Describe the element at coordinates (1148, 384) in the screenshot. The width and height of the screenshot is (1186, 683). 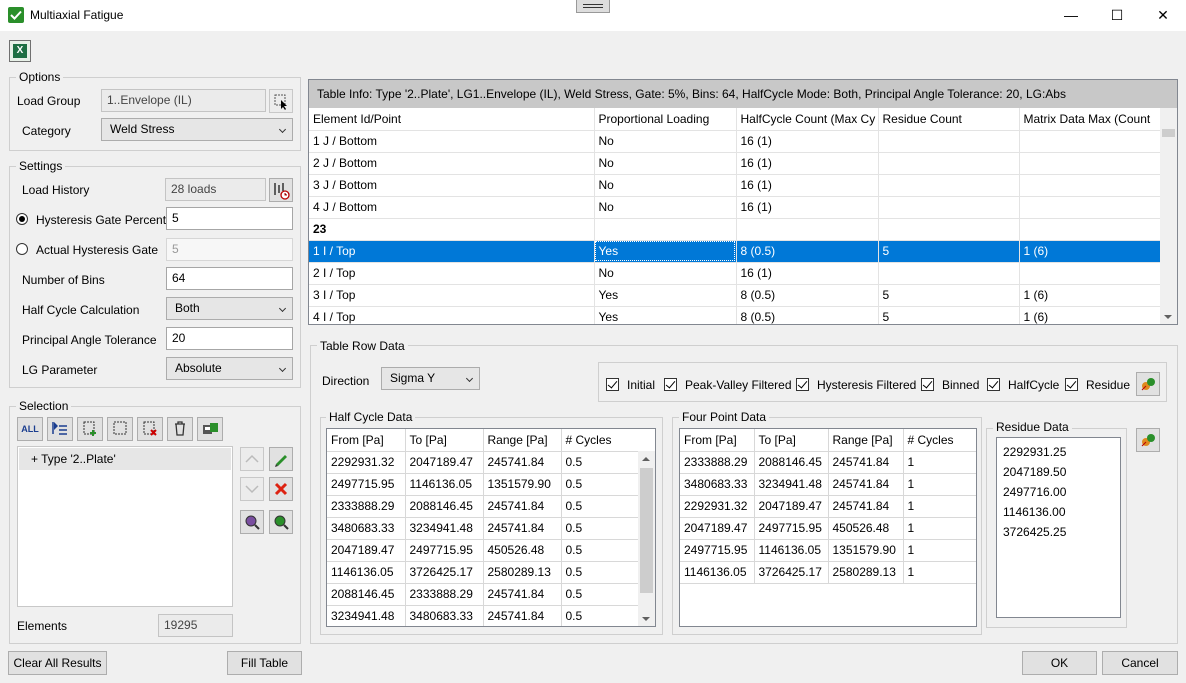
I see `chart-button` at that location.